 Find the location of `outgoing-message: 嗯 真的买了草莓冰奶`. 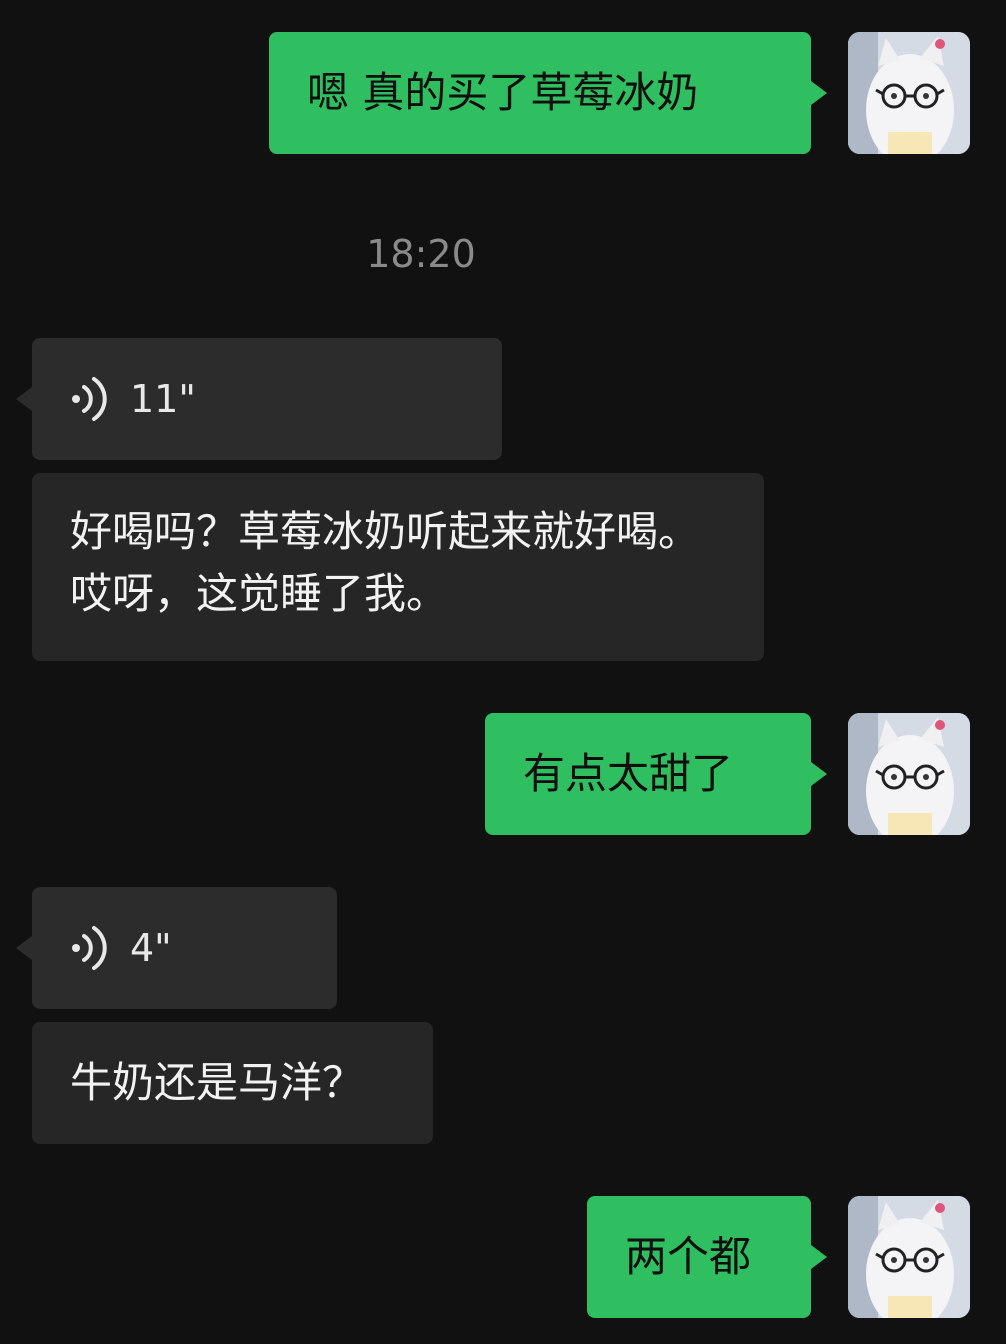

outgoing-message: 嗯 真的买了草莓冰奶 is located at coordinates (540, 93).